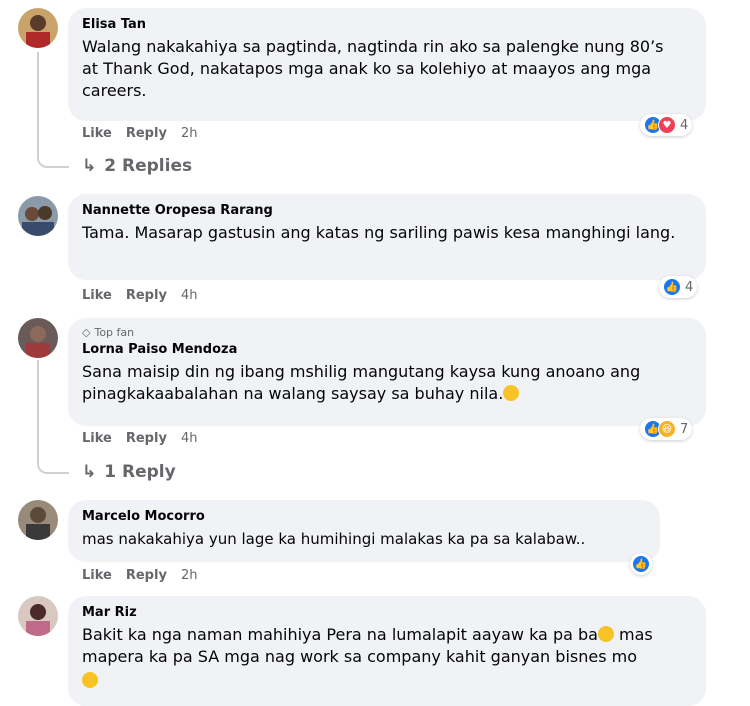 Image resolution: width=750 pixels, height=706 pixels. Describe the element at coordinates (387, 332) in the screenshot. I see `top-fan-badge: ◇ Top fan` at that location.